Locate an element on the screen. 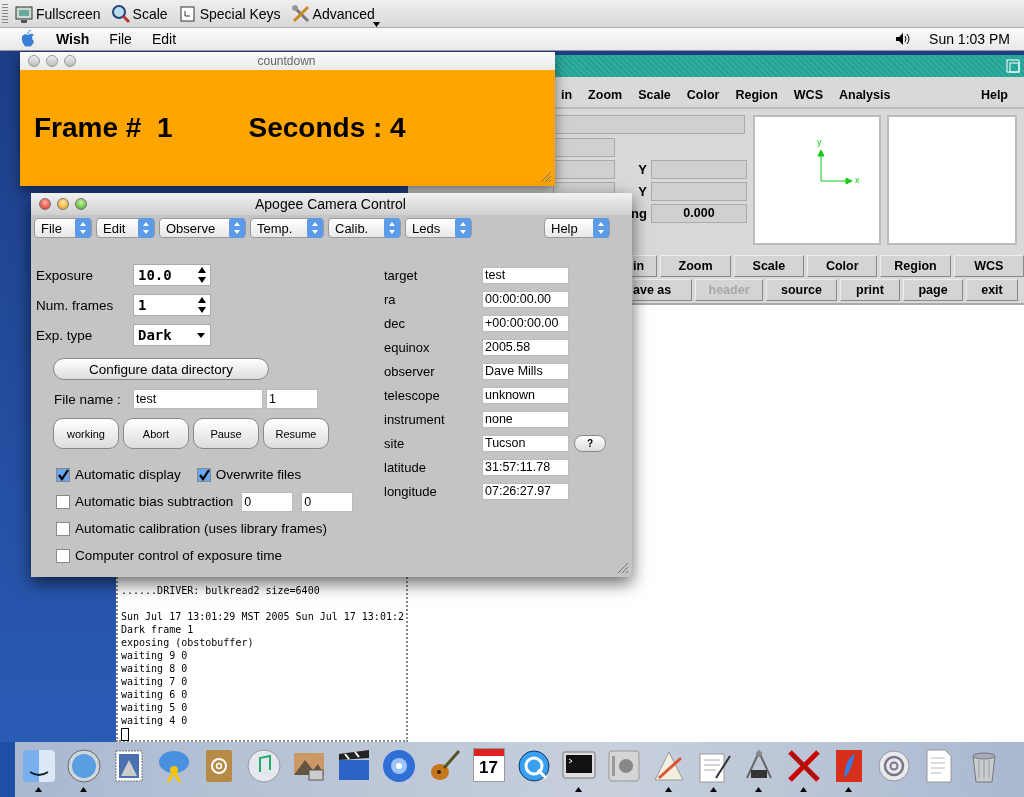 The image size is (1024, 797). menu-popup: Temp. is located at coordinates (287, 228).